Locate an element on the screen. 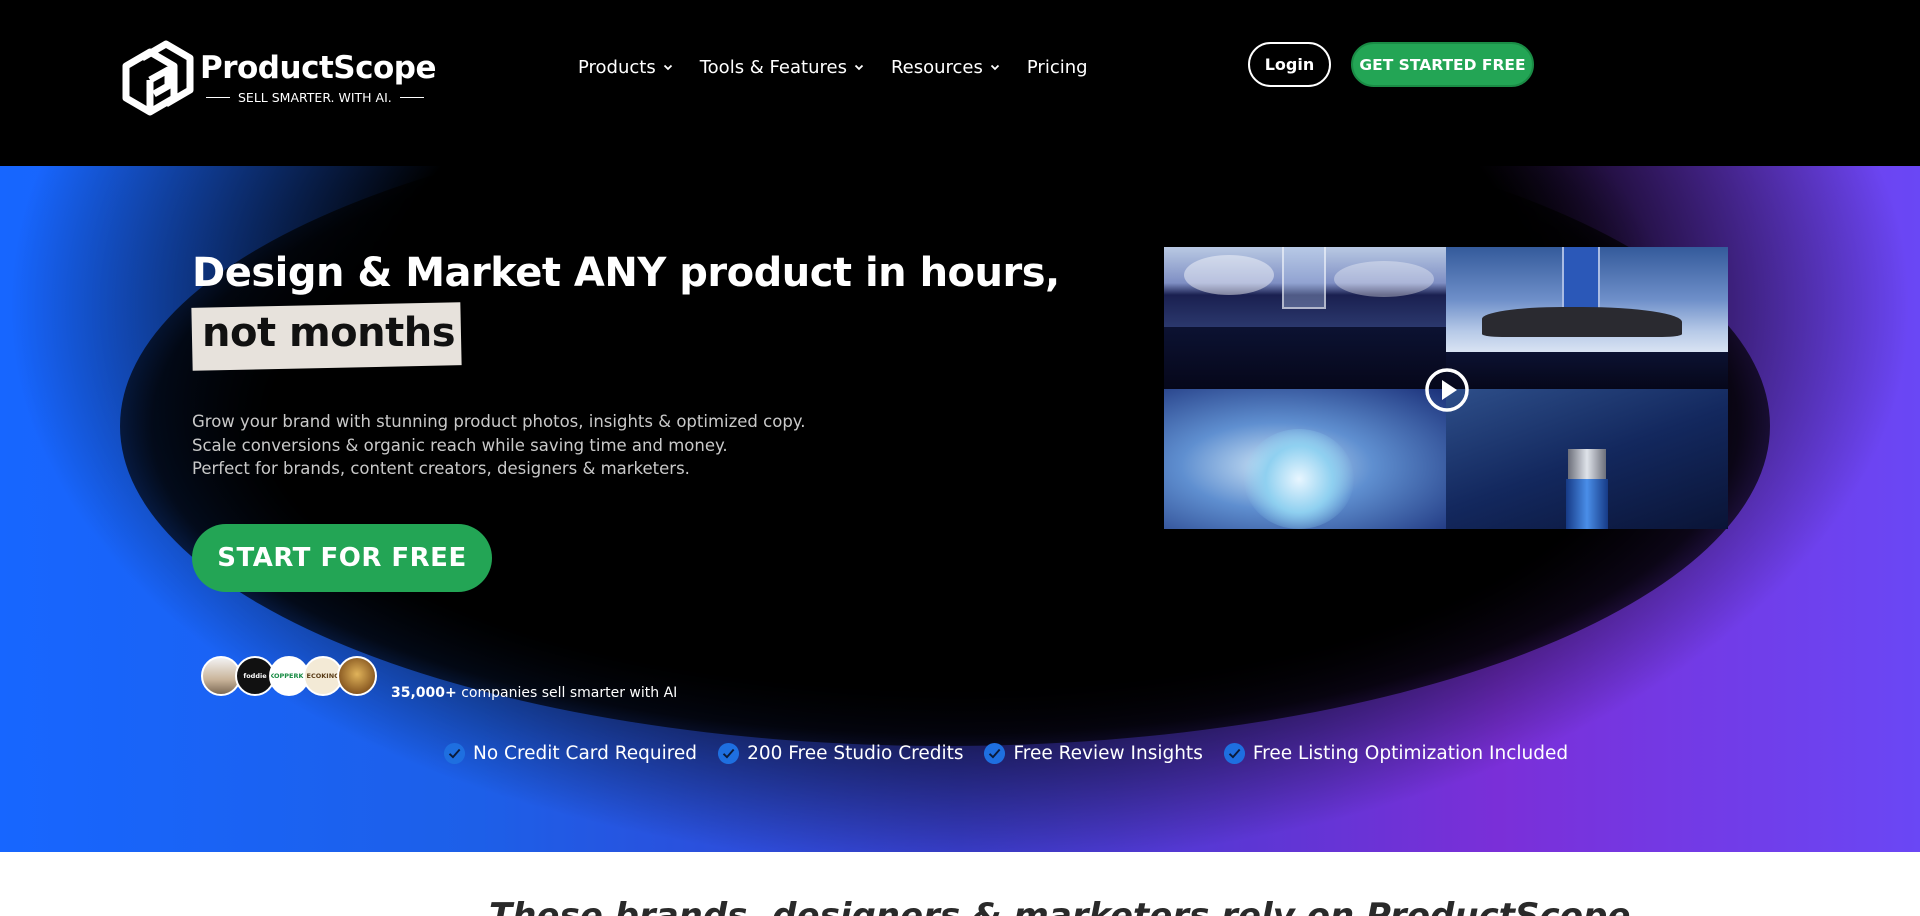 The image size is (1920, 916). nav-item-resources: Resources is located at coordinates (946, 67).